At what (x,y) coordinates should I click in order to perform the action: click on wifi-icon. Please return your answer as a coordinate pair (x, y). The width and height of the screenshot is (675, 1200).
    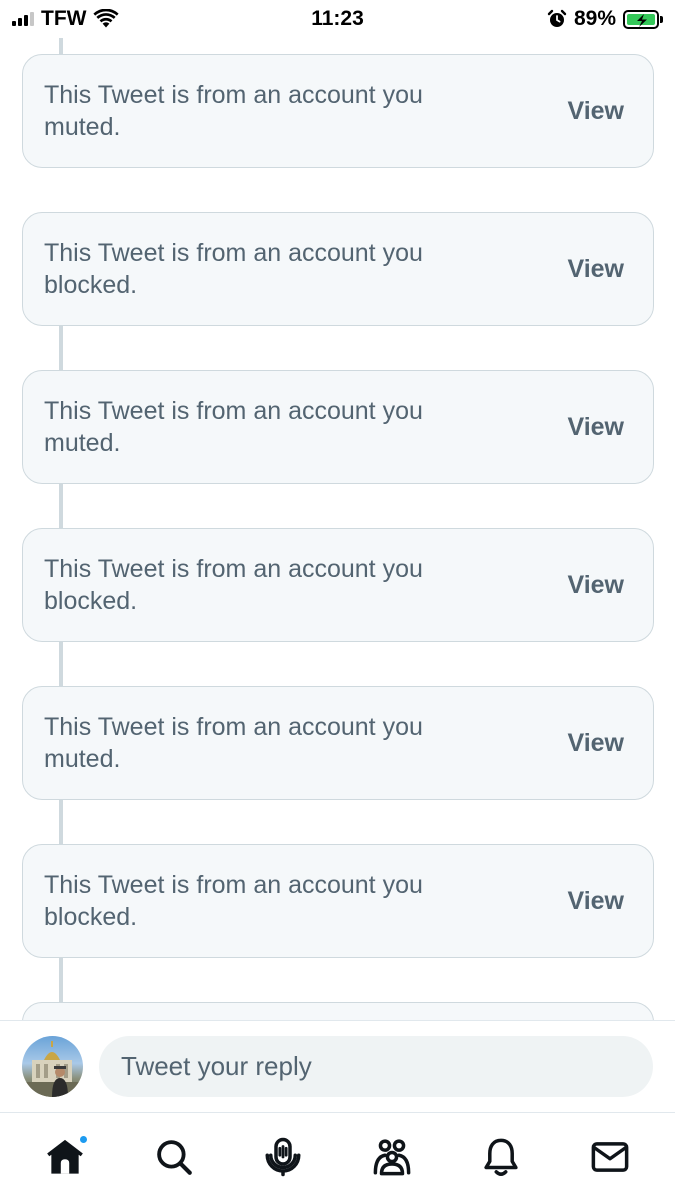
    Looking at the image, I should click on (106, 18).